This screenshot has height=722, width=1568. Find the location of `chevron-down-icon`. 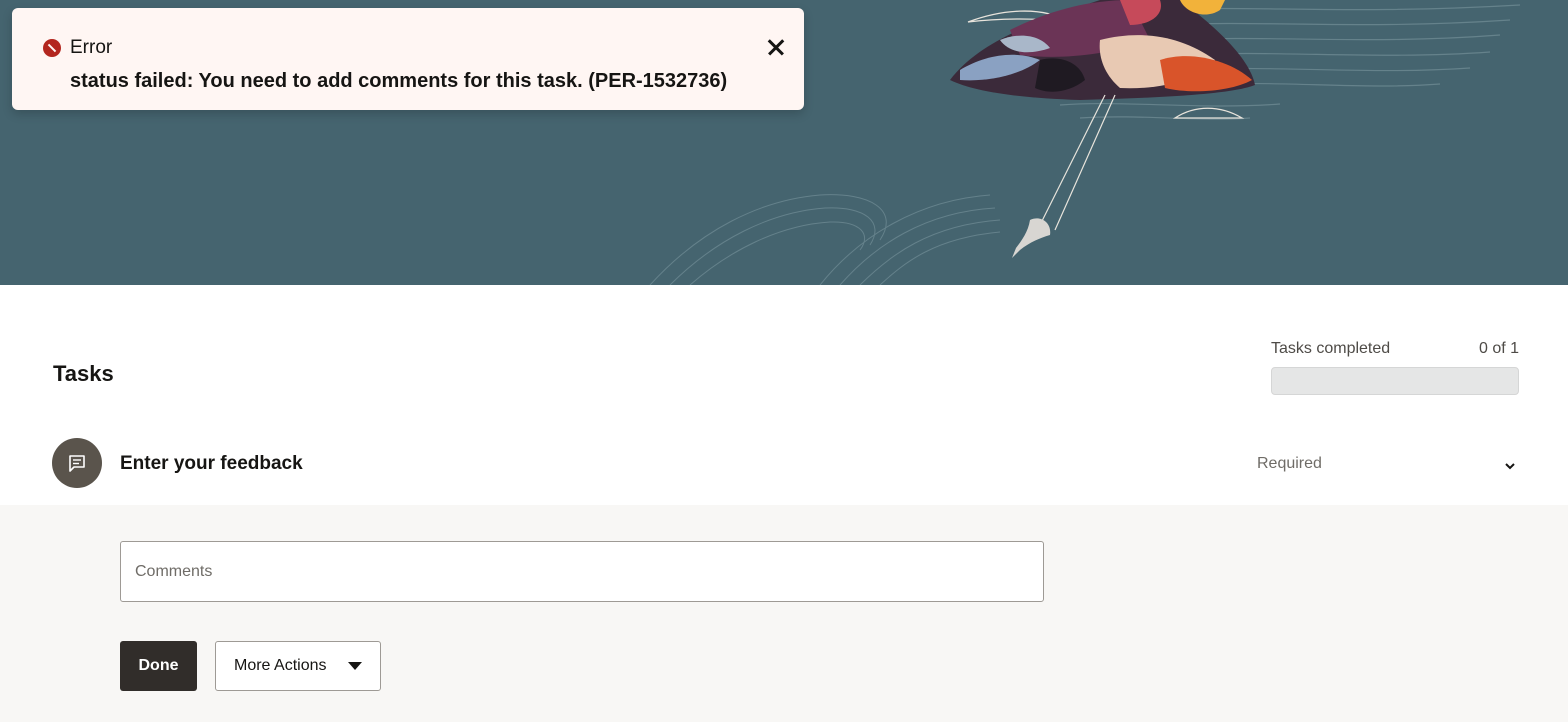

chevron-down-icon is located at coordinates (1510, 466).